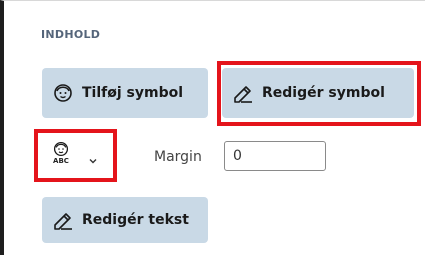  What do you see at coordinates (135, 220) in the screenshot?
I see `edit-text-label: Redigér tekst` at bounding box center [135, 220].